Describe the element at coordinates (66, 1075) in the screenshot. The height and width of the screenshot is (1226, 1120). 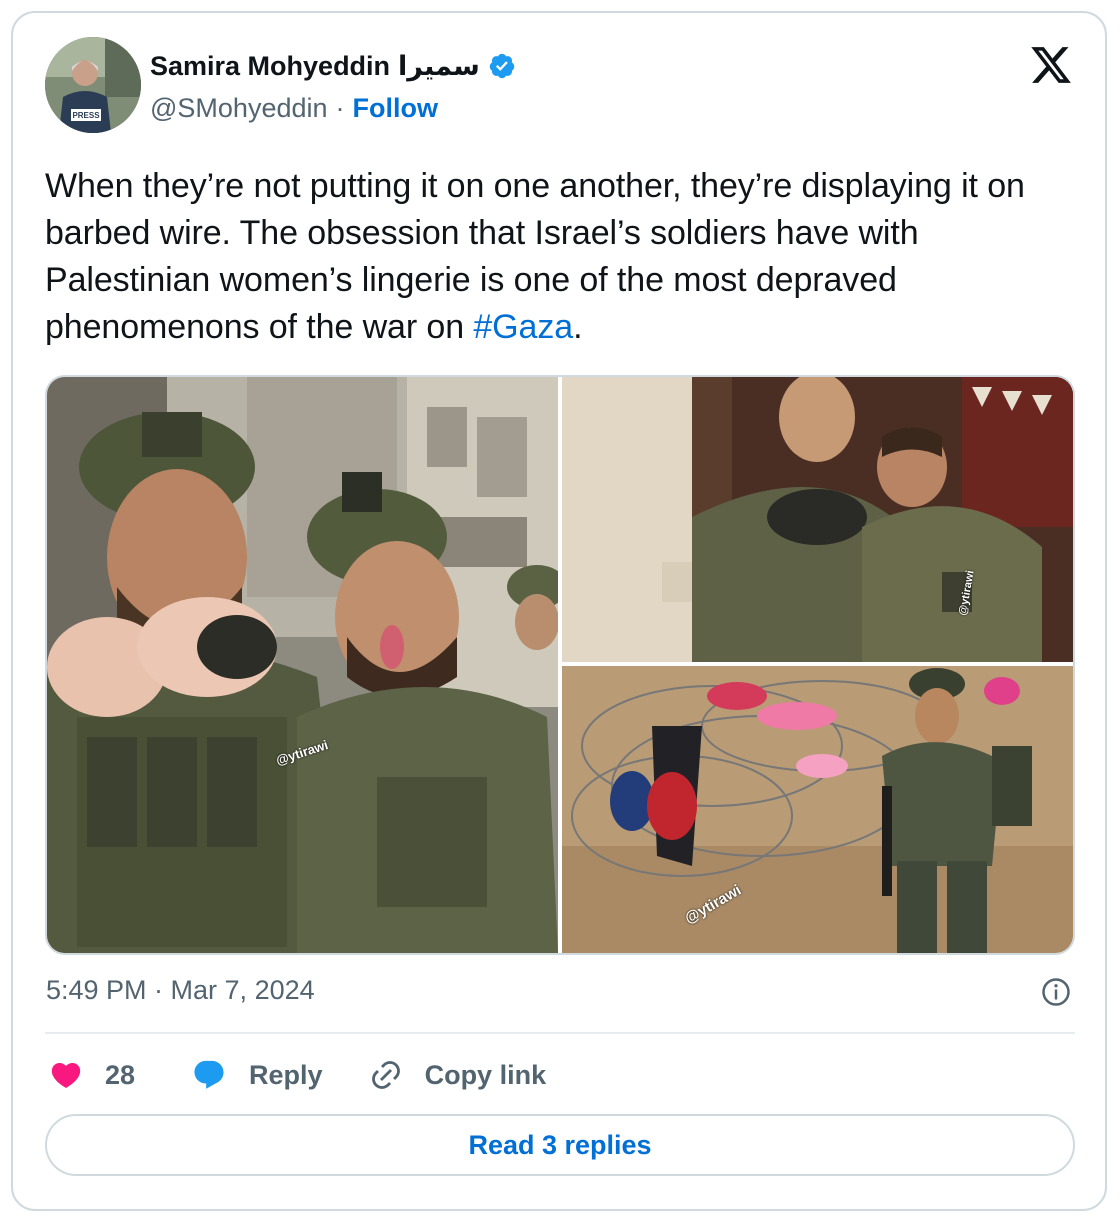
I see `heart-icon` at that location.